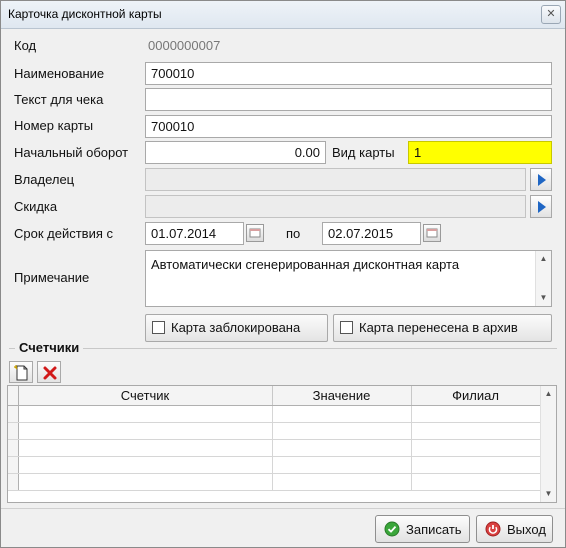  I want to click on code-label: Код, so click(25, 45).